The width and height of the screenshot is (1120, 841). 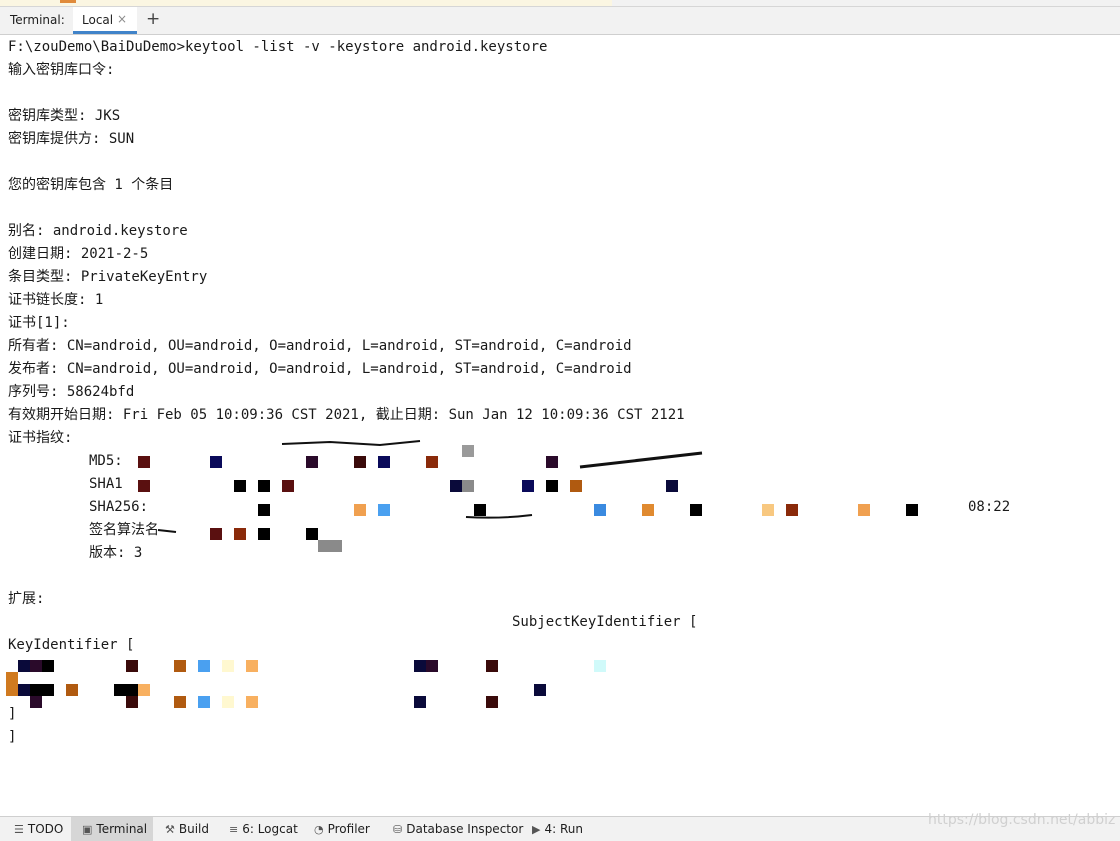 I want to click on terminal-icon: ▣, so click(x=87, y=829).